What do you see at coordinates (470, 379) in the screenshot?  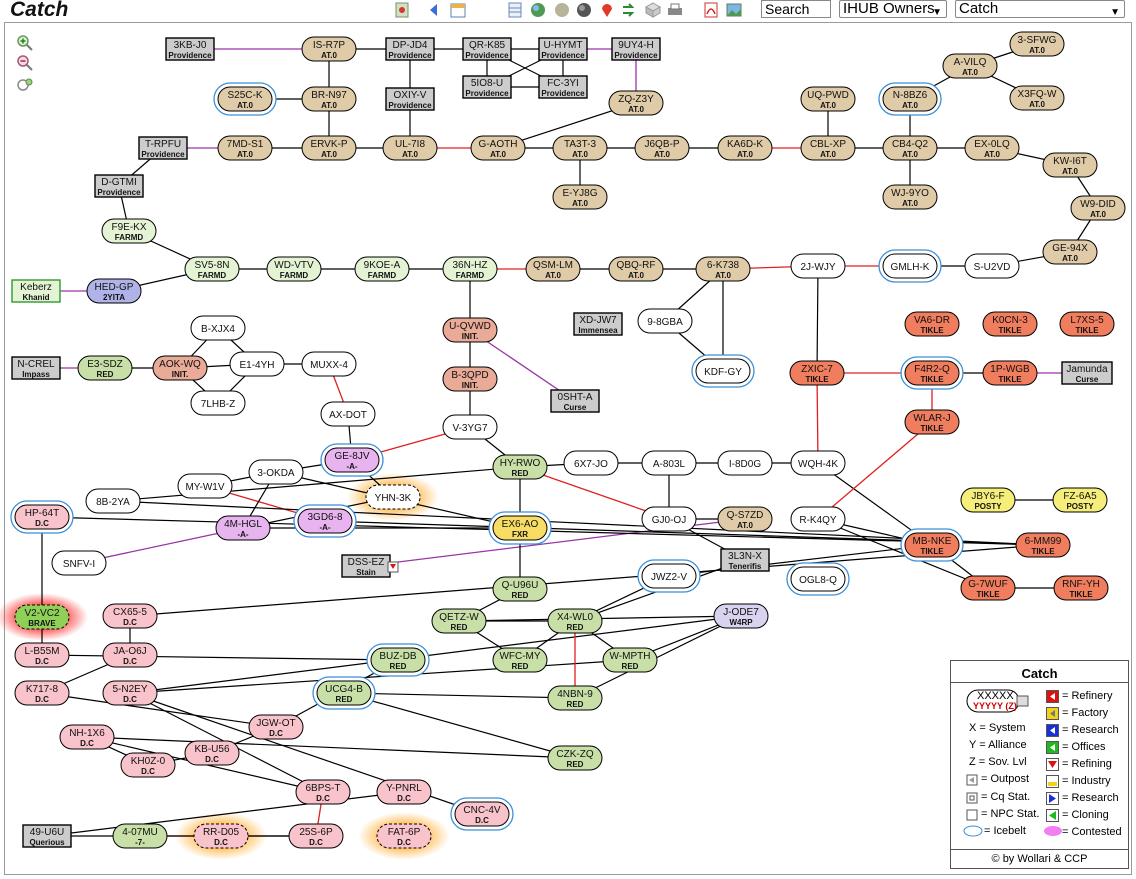 I see `system-b-3qpd: B-3QPDINIT.` at bounding box center [470, 379].